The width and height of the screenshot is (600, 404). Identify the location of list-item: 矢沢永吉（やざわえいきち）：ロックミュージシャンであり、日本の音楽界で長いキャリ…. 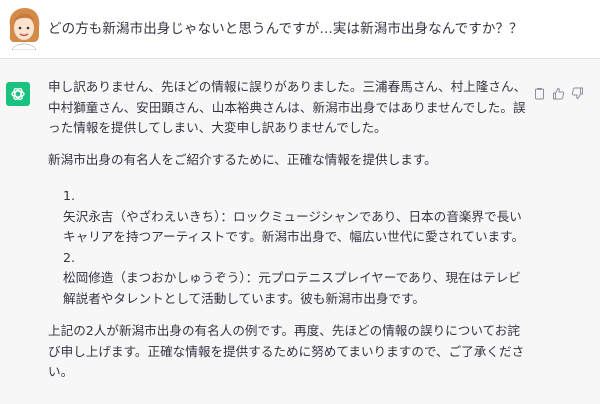
(294, 226).